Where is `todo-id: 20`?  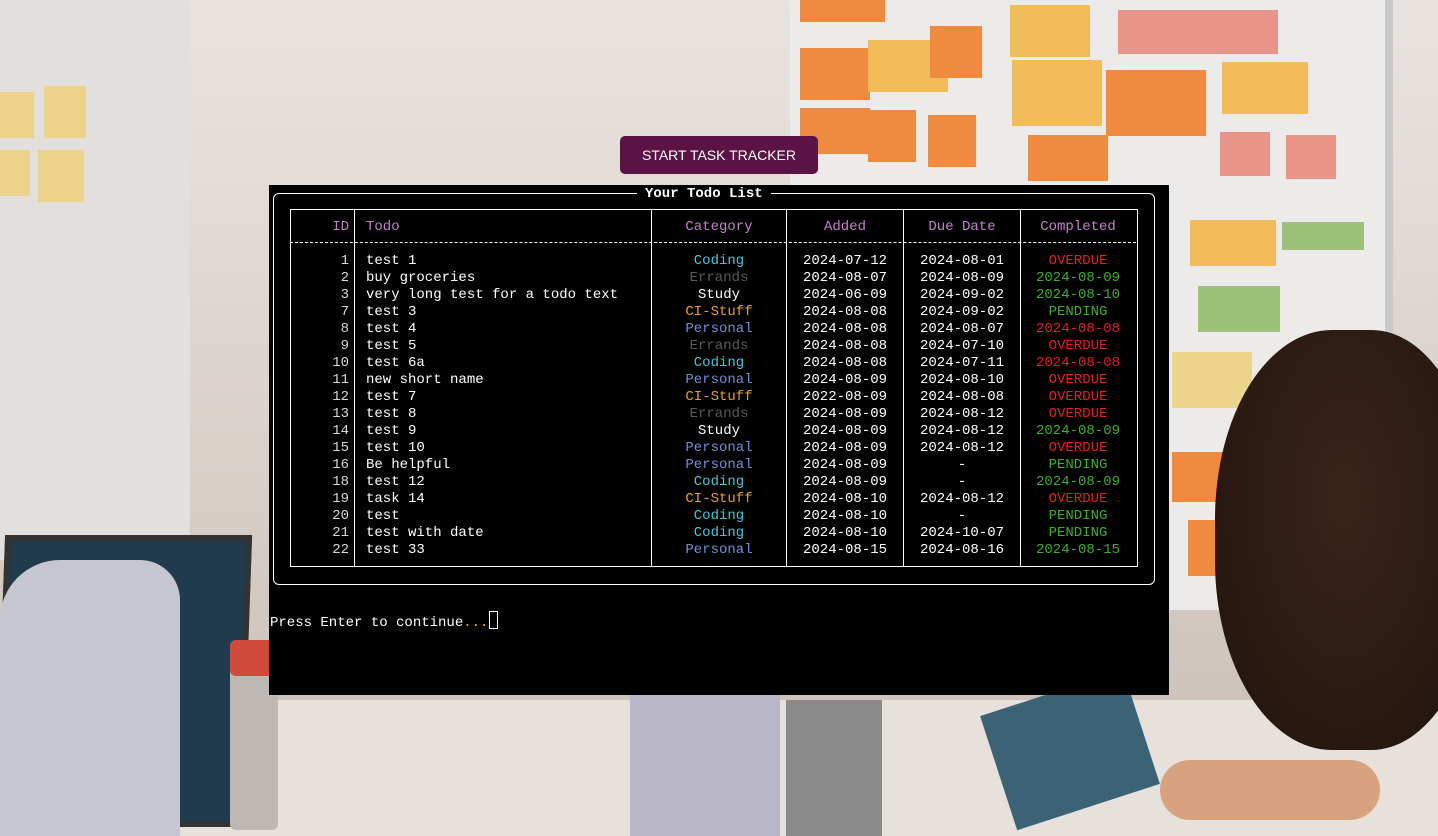
todo-id: 20 is located at coordinates (340, 516).